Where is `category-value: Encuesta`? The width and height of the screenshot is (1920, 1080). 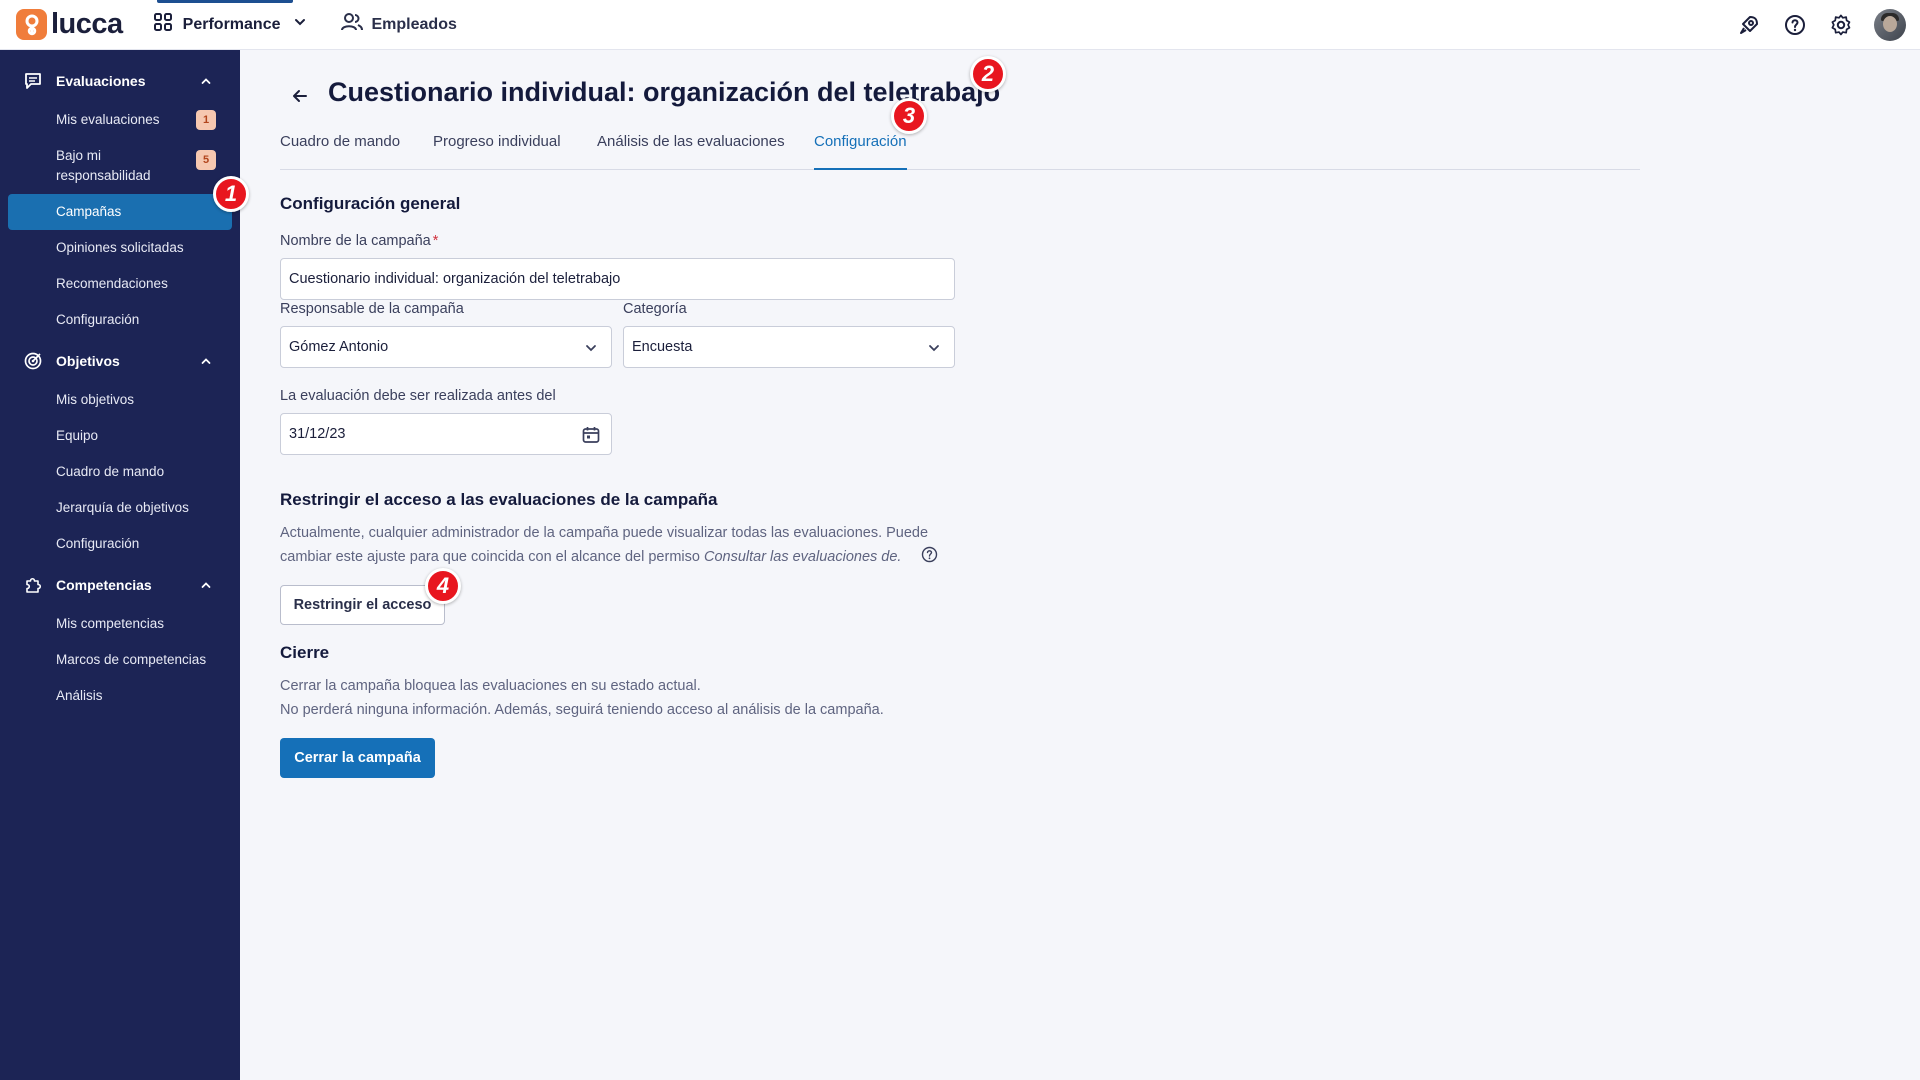
category-value: Encuesta is located at coordinates (662, 347).